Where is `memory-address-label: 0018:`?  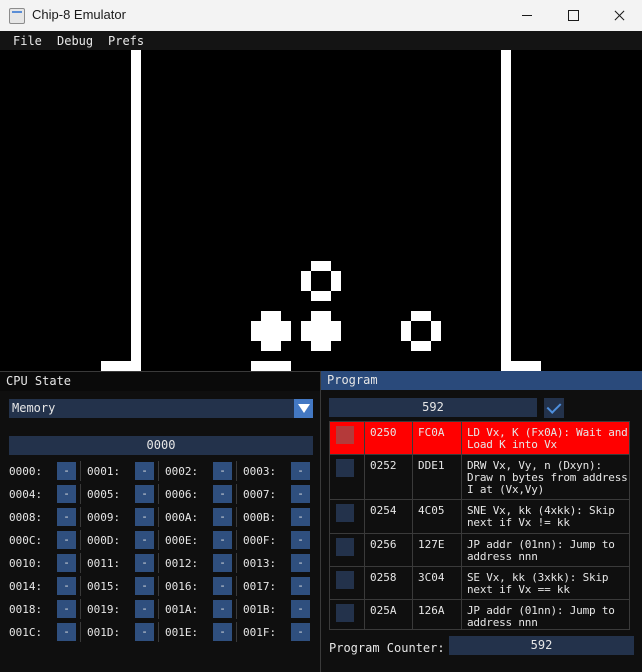 memory-address-label: 0018: is located at coordinates (26, 609).